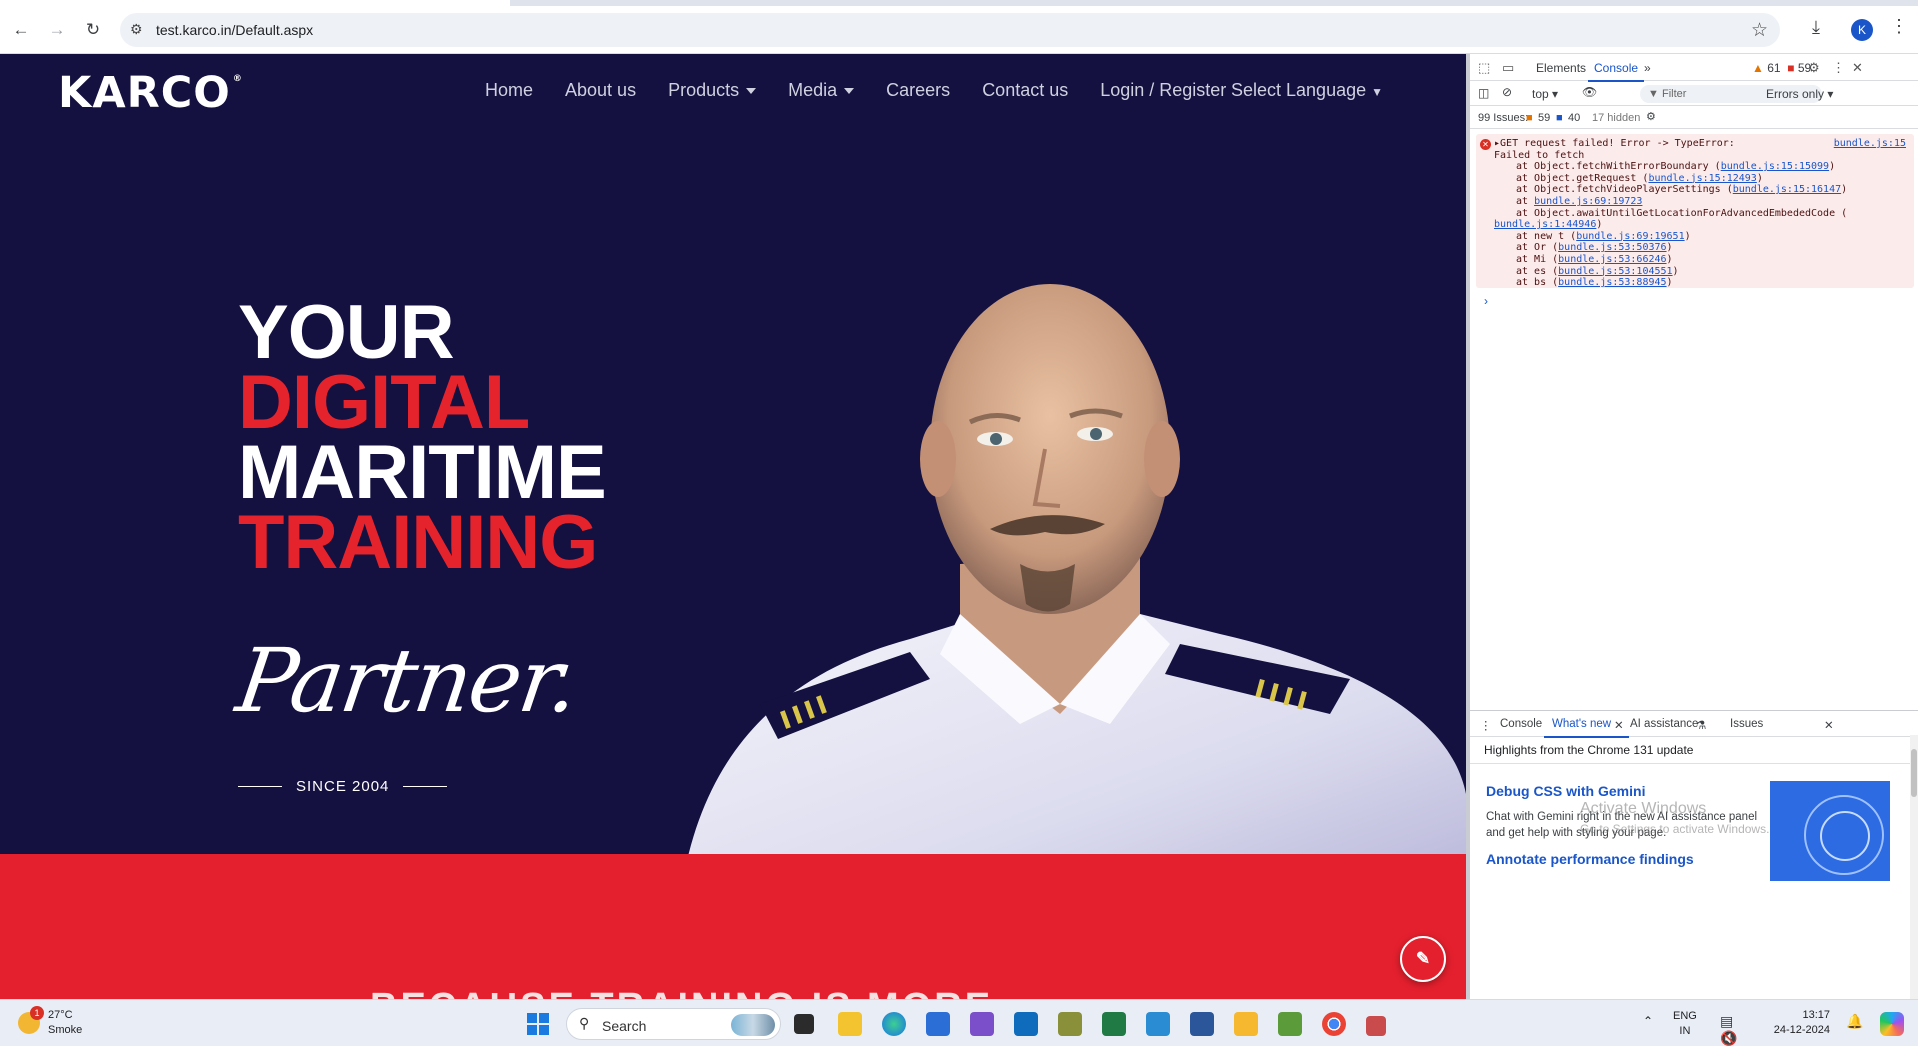 This screenshot has height=1047, width=1918. What do you see at coordinates (1590, 859) in the screenshot?
I see `whats-new-item-heading-2: Annotate performance findings` at bounding box center [1590, 859].